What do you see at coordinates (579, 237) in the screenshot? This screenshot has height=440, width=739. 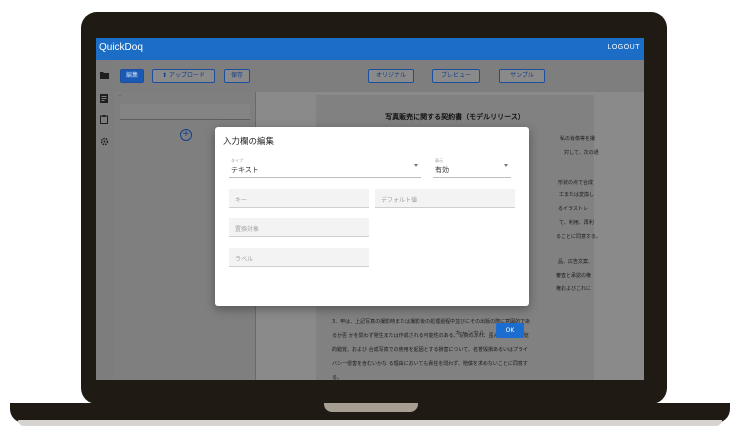 I see `doc-snippet: ることに同意する。` at bounding box center [579, 237].